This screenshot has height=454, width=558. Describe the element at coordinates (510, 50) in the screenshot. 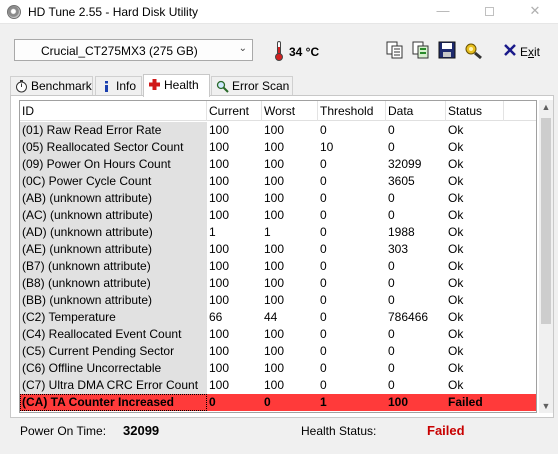

I see `exit-icon` at that location.